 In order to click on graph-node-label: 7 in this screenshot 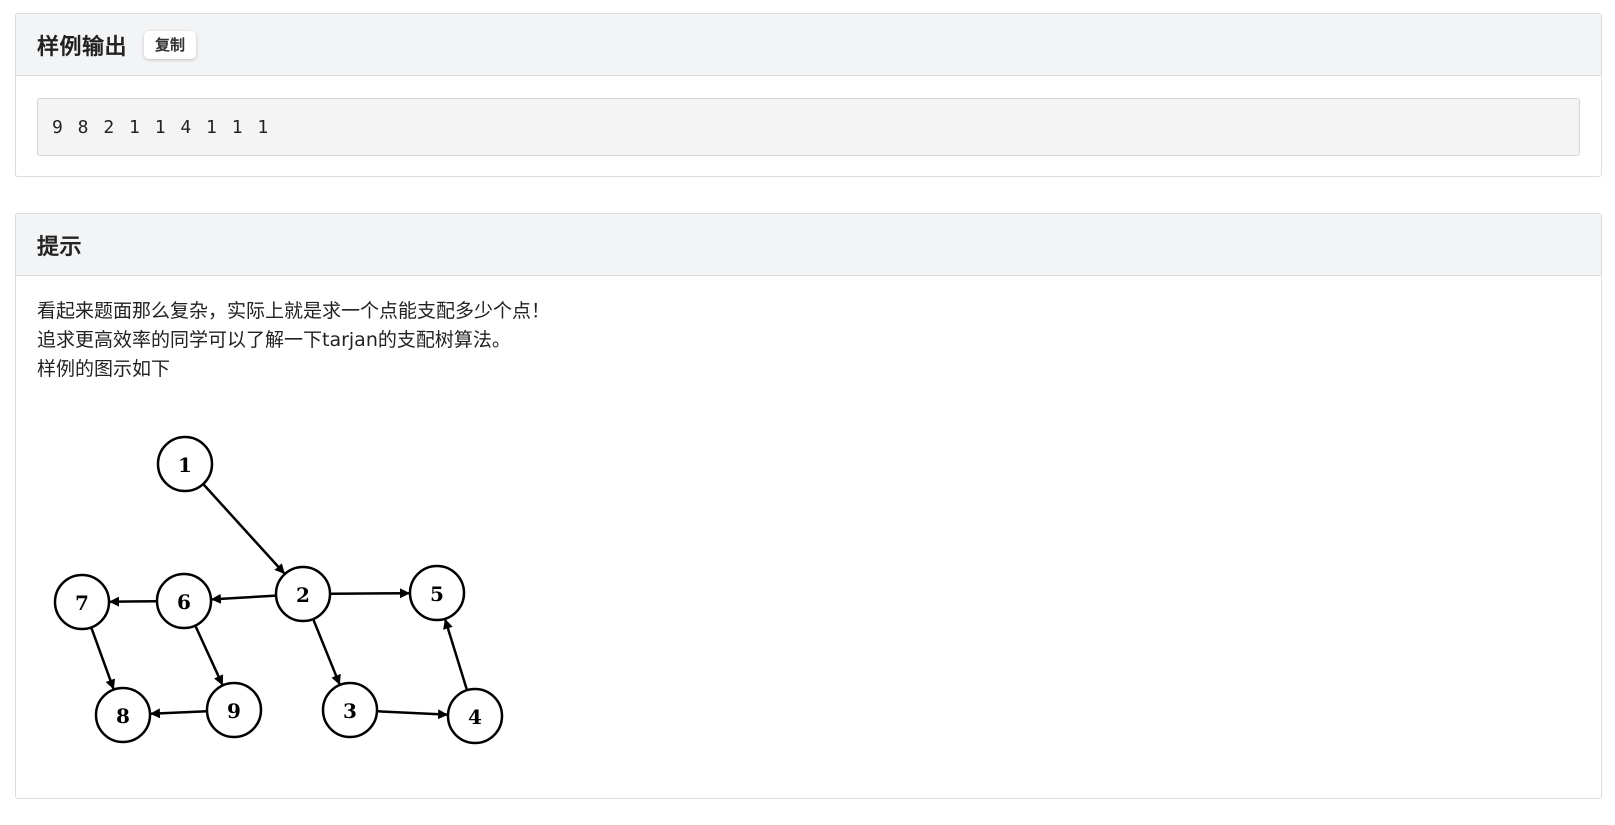, I will do `click(82, 603)`.